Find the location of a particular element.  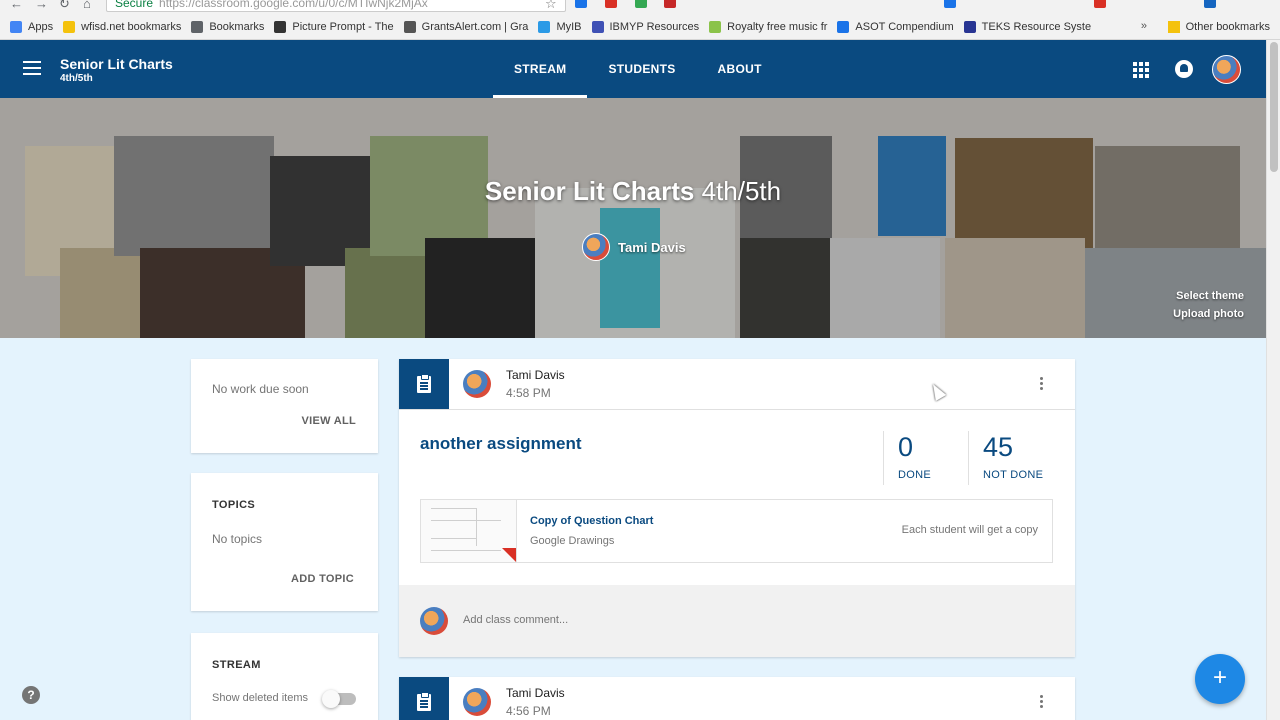

post-time: 4:56 PM is located at coordinates (528, 711).